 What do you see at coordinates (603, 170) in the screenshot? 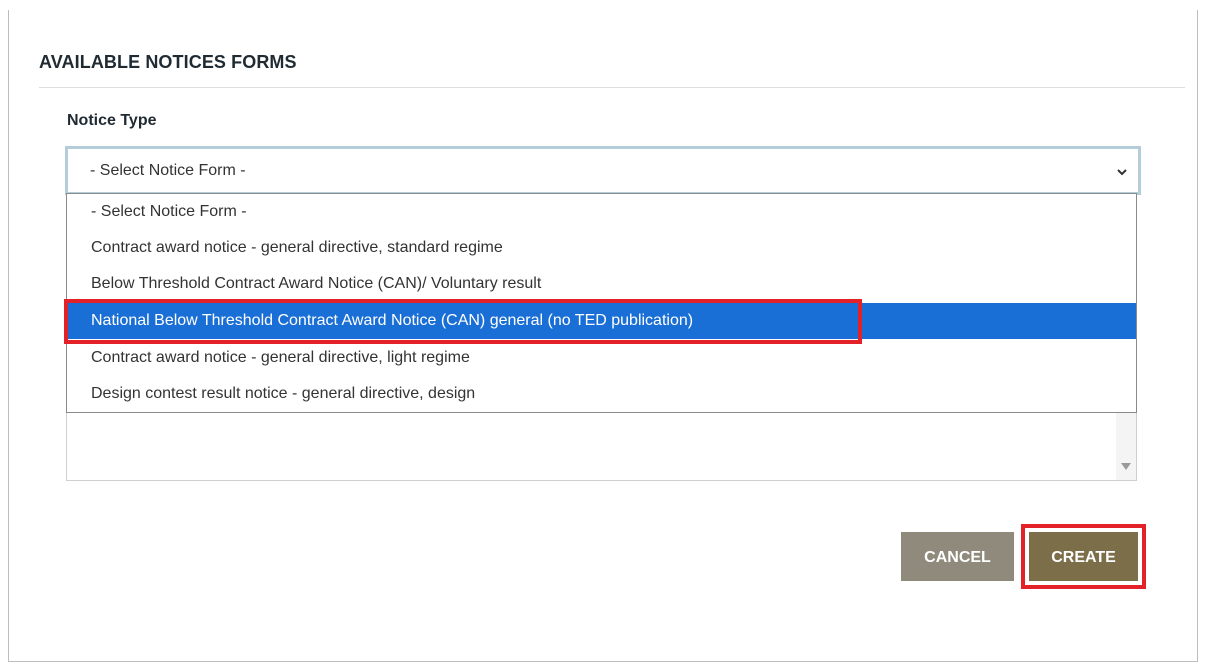
I see `notice-type-select: - Select Notice Form -` at bounding box center [603, 170].